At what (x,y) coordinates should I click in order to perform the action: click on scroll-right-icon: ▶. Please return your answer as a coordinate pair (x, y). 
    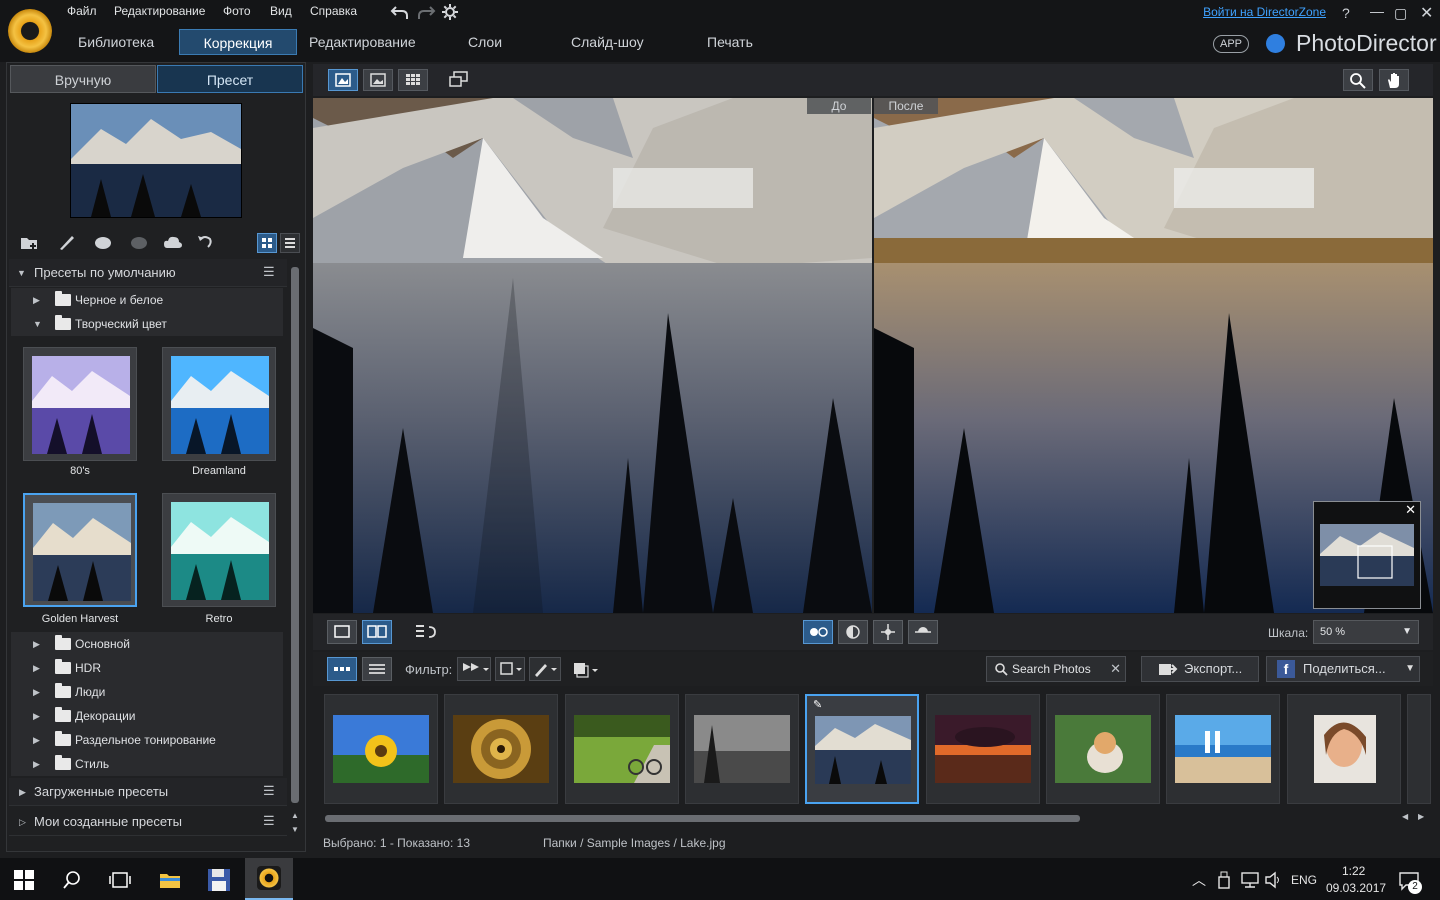
    Looking at the image, I should click on (1421, 816).